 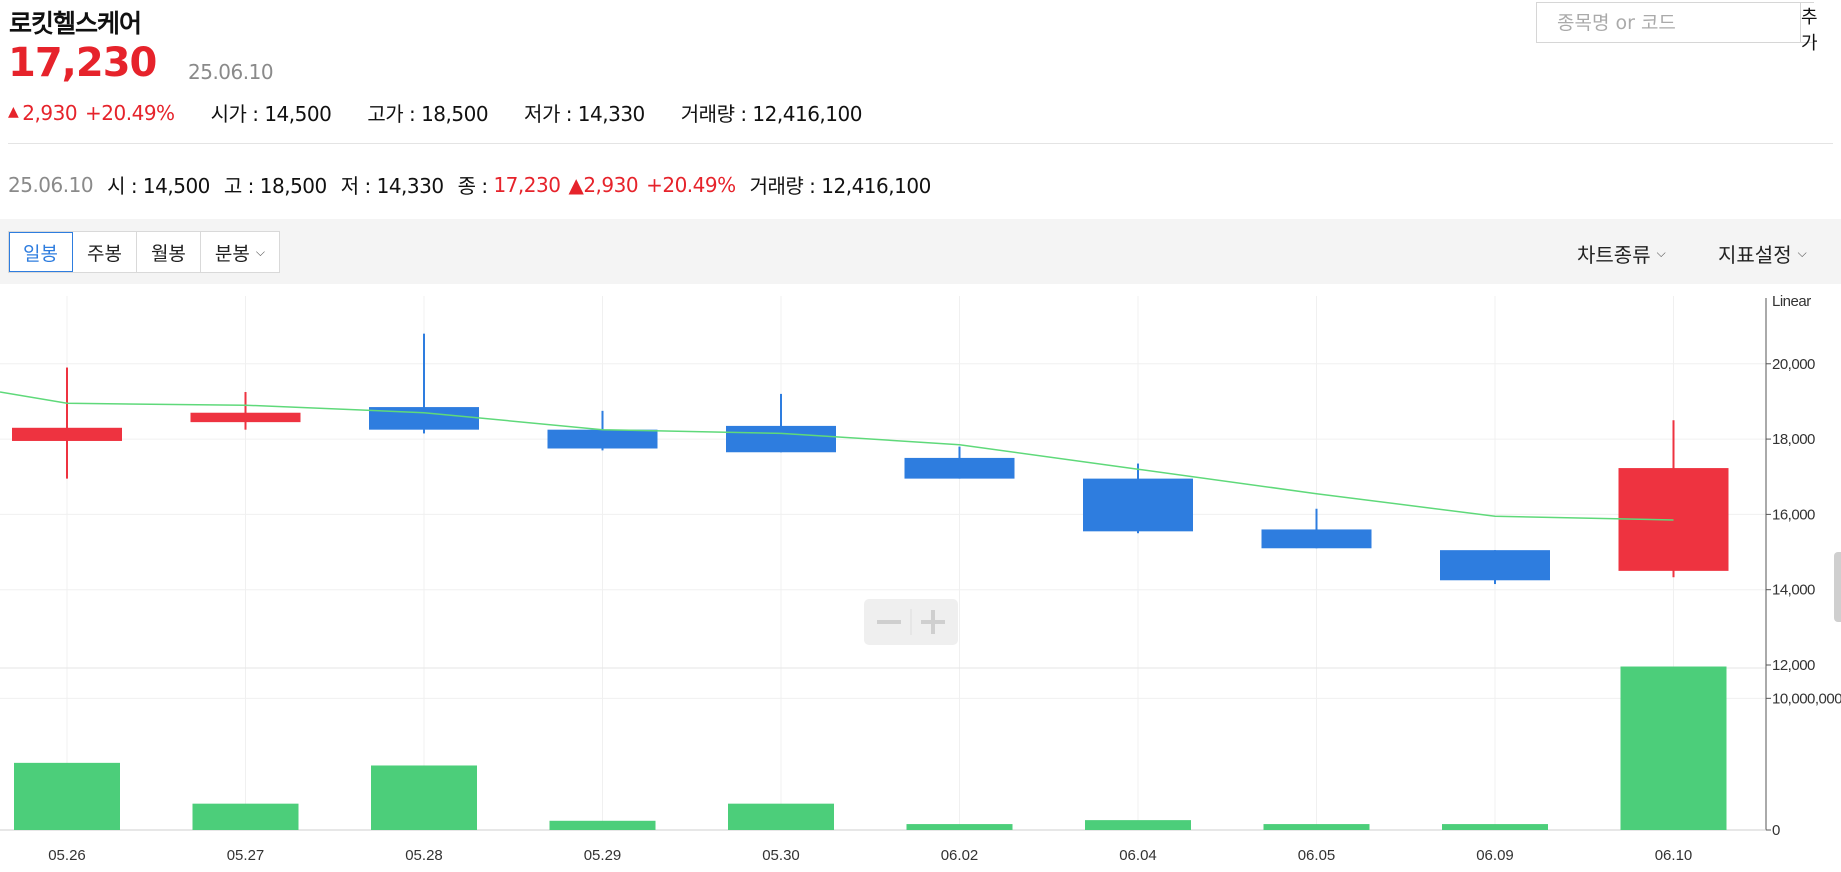 What do you see at coordinates (1791, 301) in the screenshot?
I see `scale-mode-label: Linear` at bounding box center [1791, 301].